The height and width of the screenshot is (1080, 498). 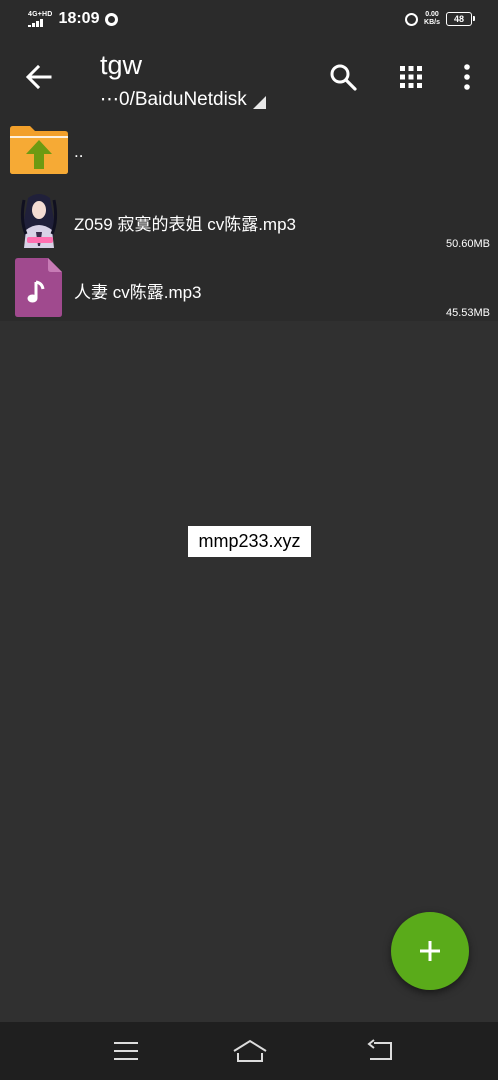 I want to click on grid-view-button, so click(x=411, y=77).